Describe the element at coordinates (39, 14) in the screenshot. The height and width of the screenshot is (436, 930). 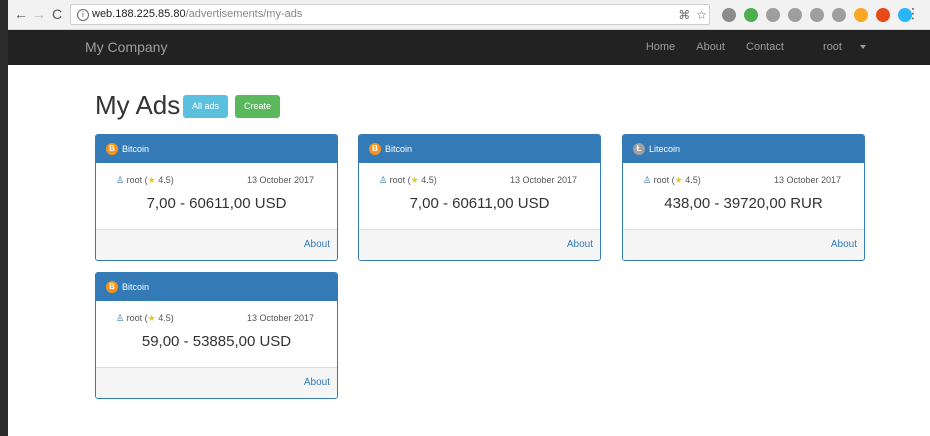
I see `forward-arrow-icon: →` at that location.